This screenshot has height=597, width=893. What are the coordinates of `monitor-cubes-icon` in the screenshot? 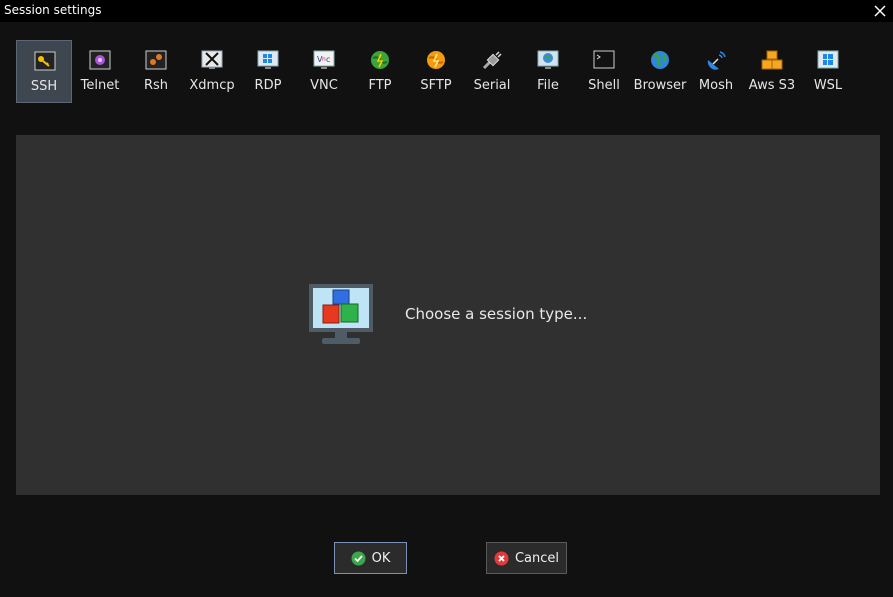 It's located at (341, 314).